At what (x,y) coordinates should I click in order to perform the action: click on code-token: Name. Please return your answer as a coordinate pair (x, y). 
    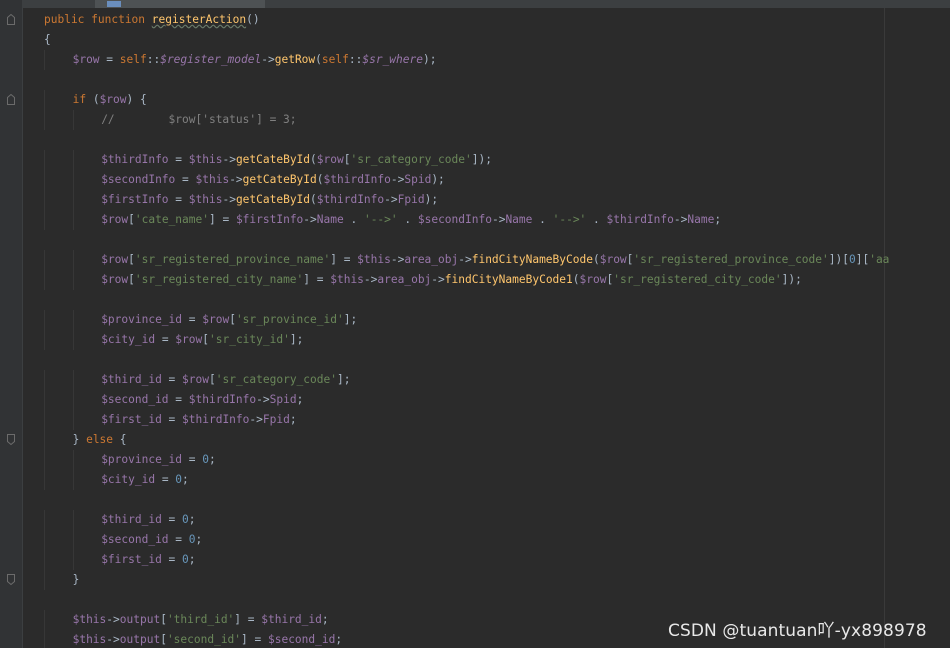
    Looking at the image, I should click on (701, 219).